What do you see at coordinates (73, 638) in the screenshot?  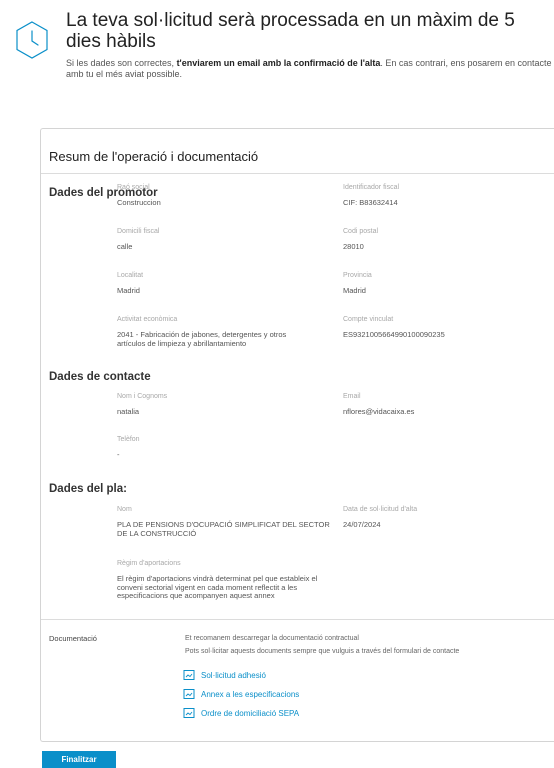 I see `section-documentacio-heading: Documentació` at bounding box center [73, 638].